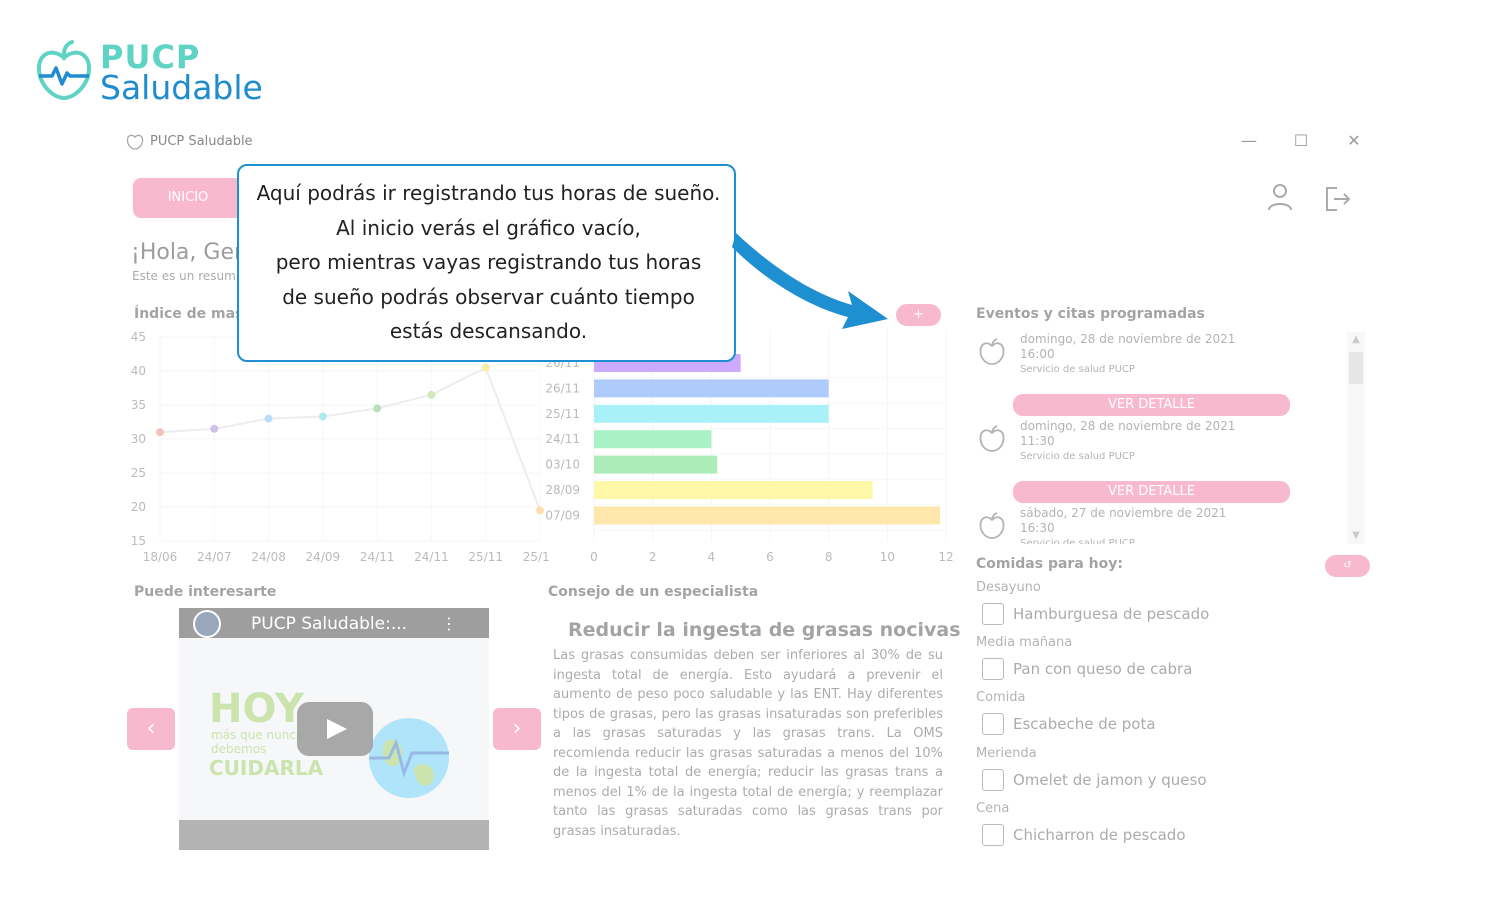  Describe the element at coordinates (449, 623) in the screenshot. I see `more-options-icon: ⋮` at that location.